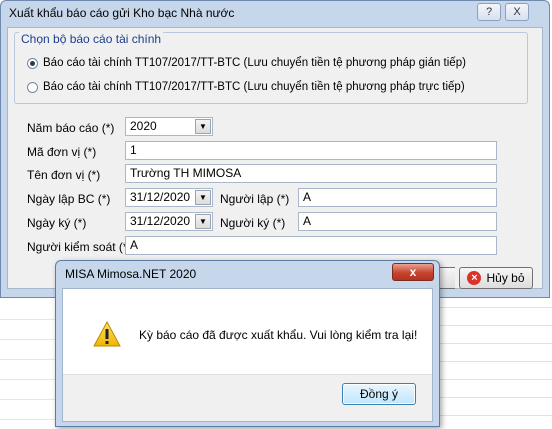 This screenshot has width=552, height=429. Describe the element at coordinates (307, 221) in the screenshot. I see `signer-value: A` at that location.